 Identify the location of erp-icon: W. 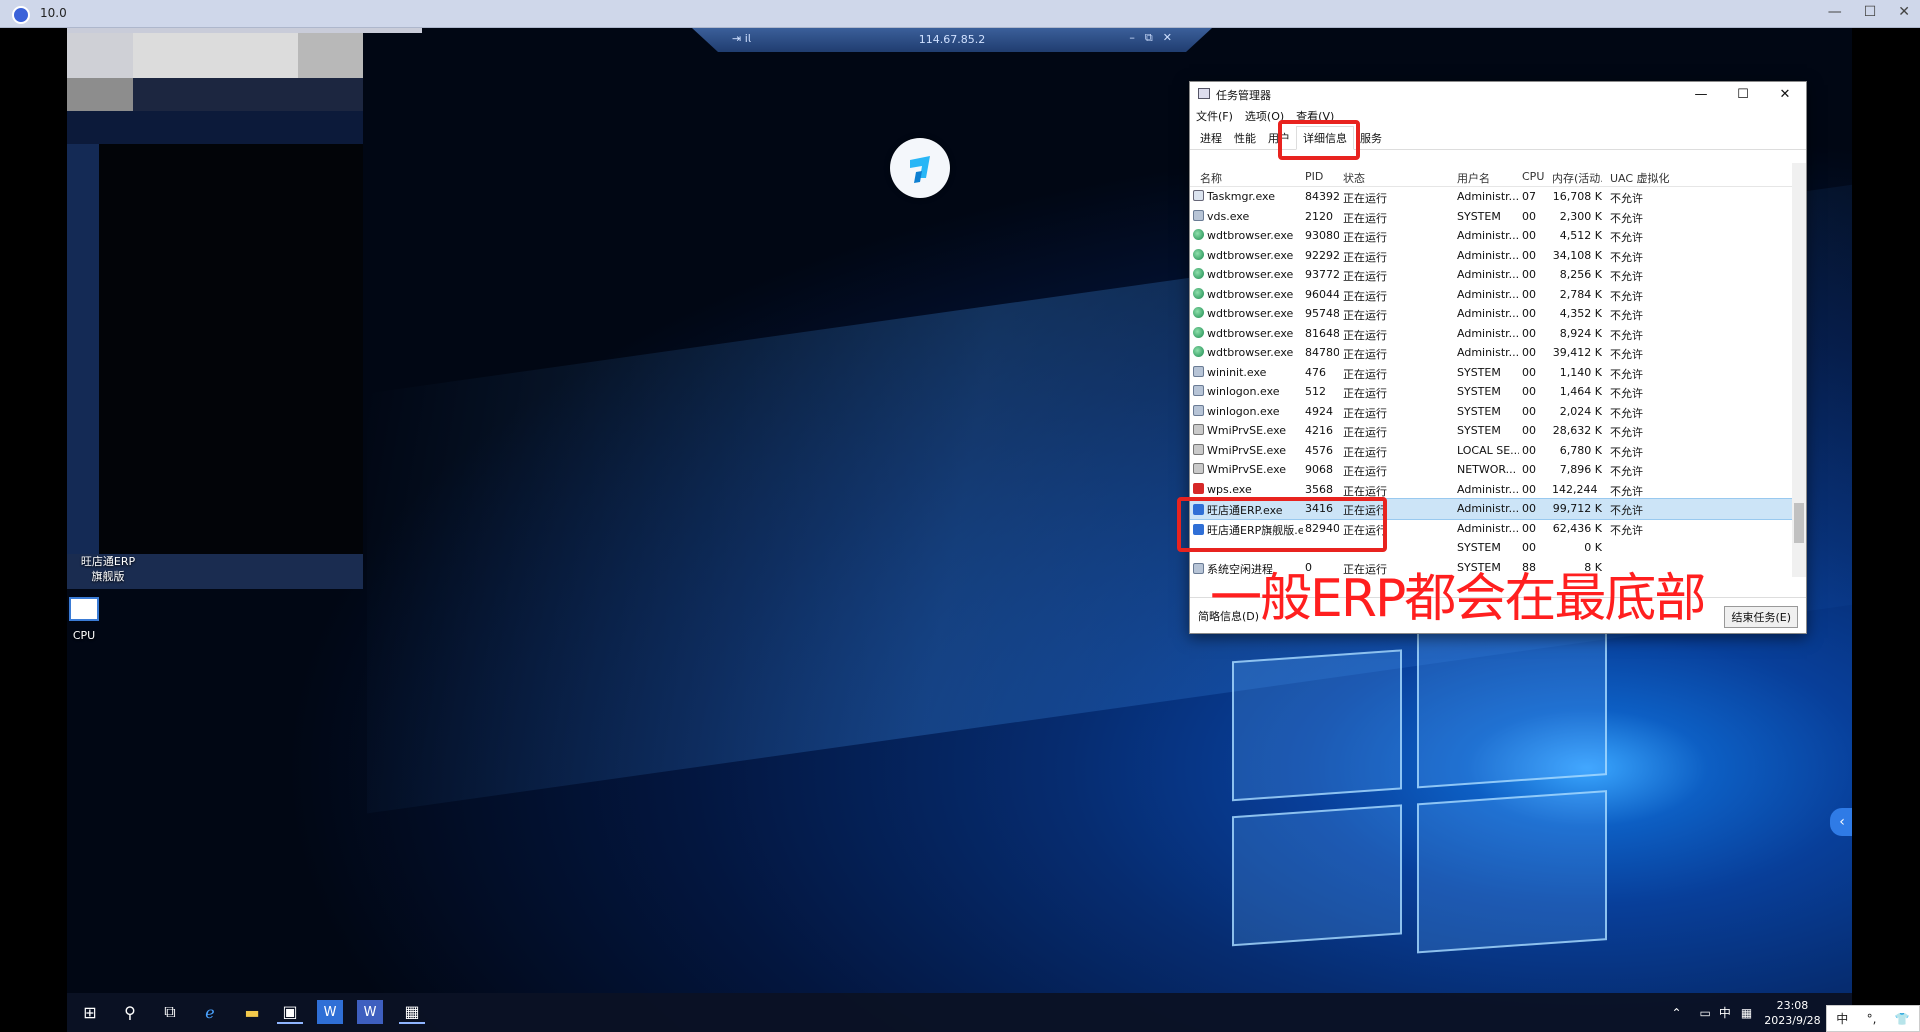
(330, 1012).